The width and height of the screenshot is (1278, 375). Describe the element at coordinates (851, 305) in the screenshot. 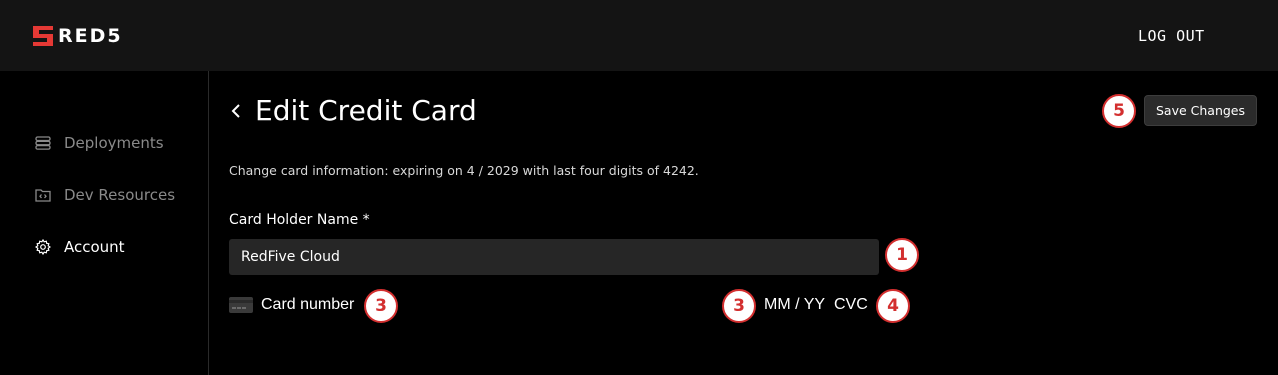

I see `card-cvc-input: CVC` at that location.